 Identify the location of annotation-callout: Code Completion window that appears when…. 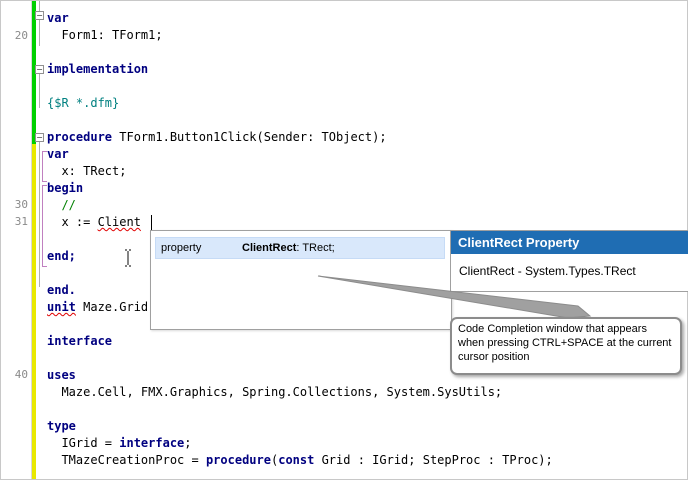
(566, 346).